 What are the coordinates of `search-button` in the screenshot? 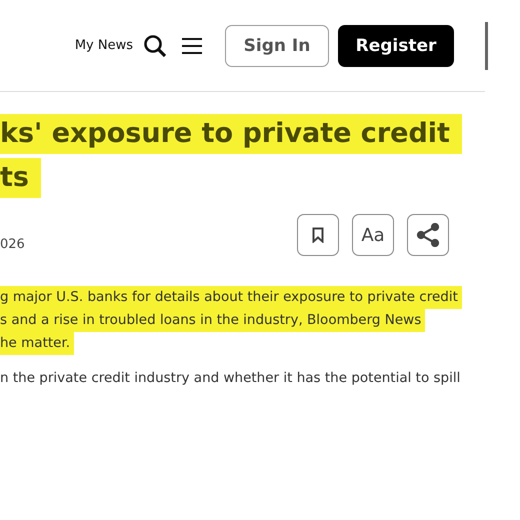 It's located at (155, 46).